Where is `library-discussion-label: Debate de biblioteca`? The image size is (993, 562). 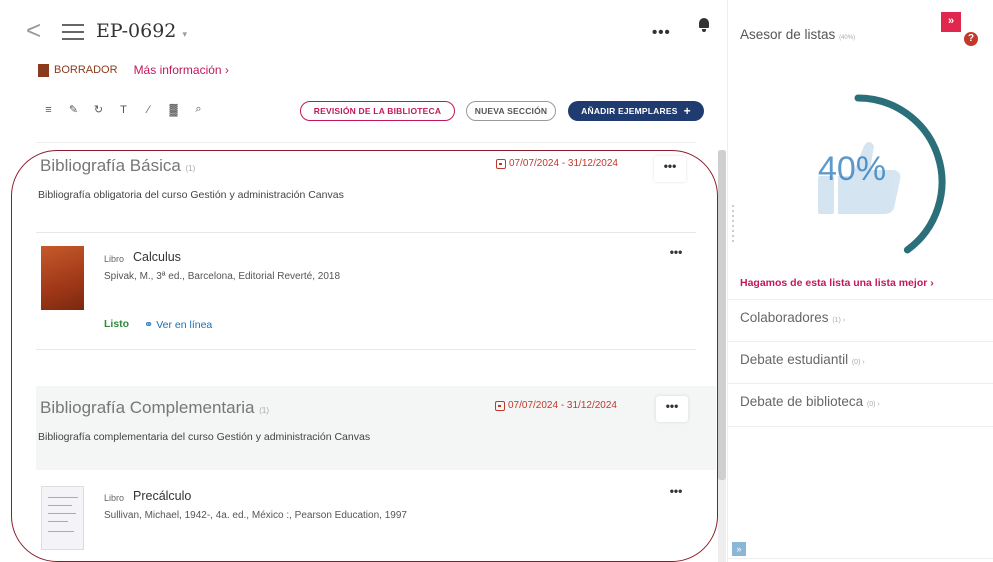 library-discussion-label: Debate de biblioteca is located at coordinates (802, 401).